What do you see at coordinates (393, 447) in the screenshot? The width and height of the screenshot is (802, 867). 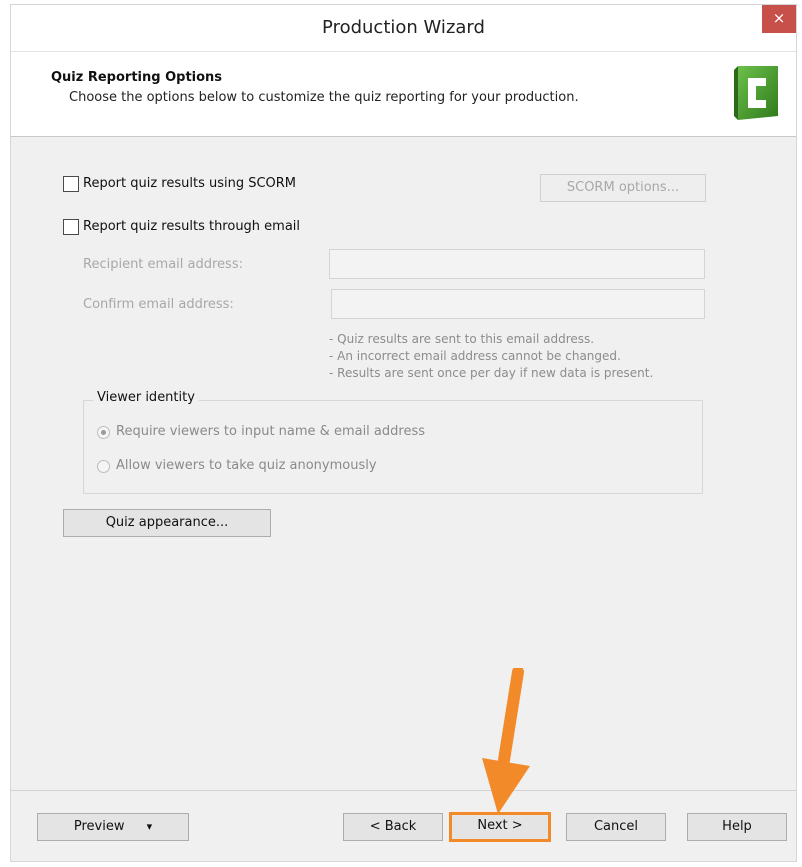 I see `viewer-identity-group` at bounding box center [393, 447].